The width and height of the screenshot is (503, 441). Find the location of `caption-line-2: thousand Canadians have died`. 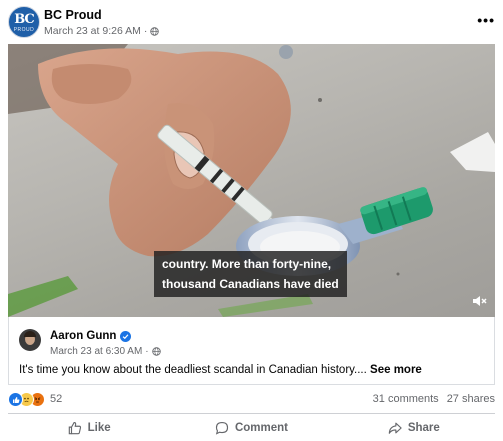

caption-line-2: thousand Canadians have died is located at coordinates (250, 284).